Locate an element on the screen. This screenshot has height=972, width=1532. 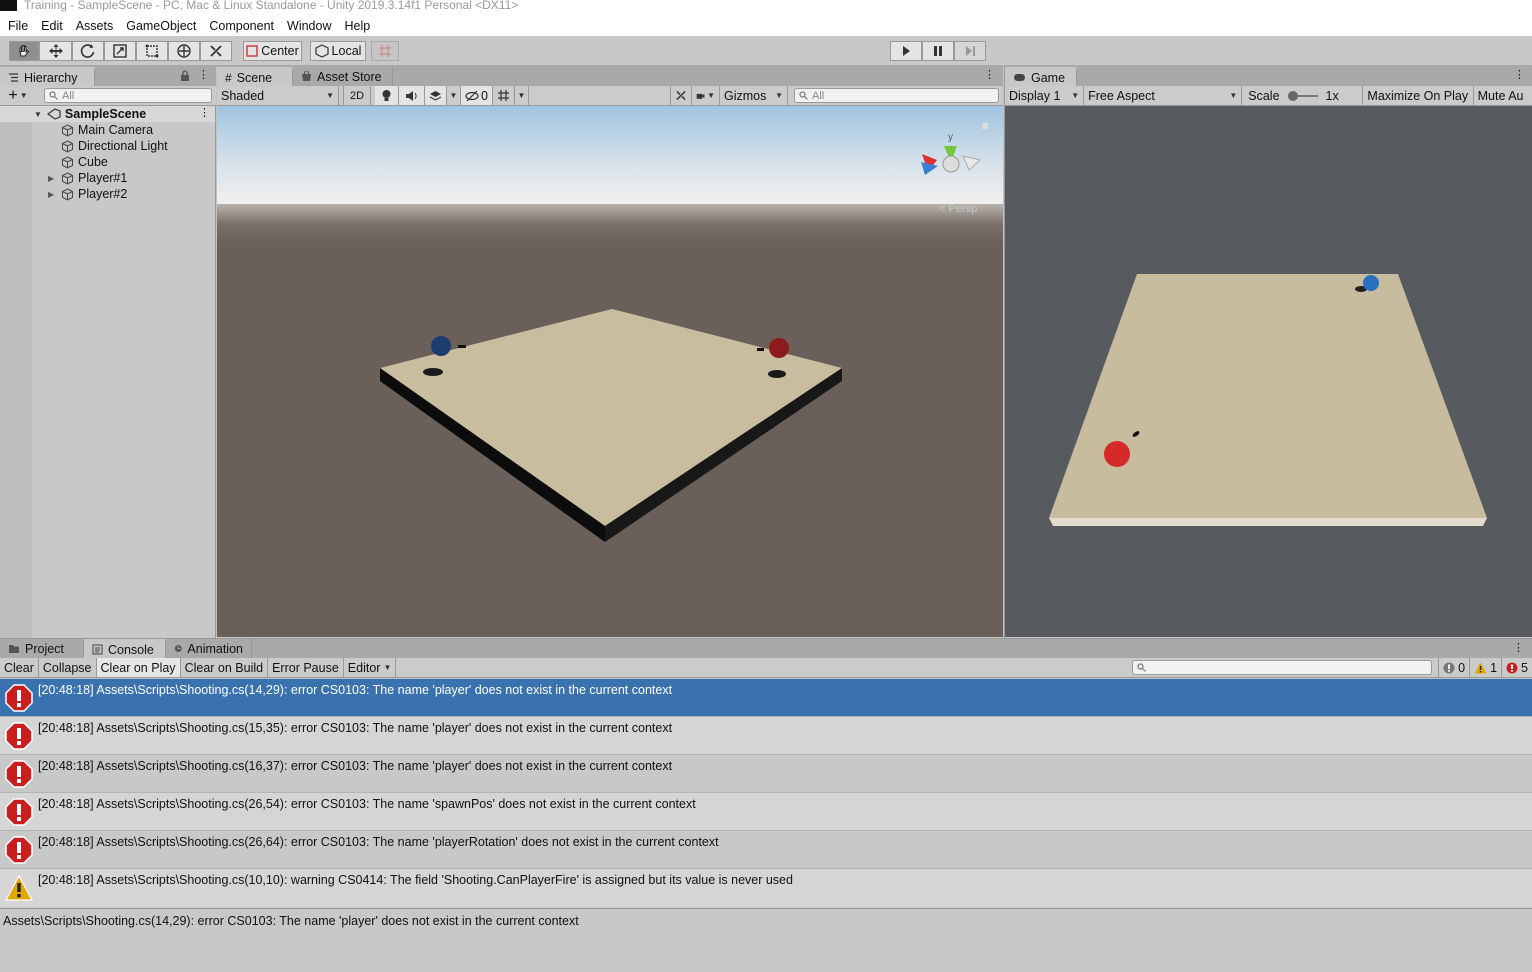
game-plane-edge is located at coordinates (1268, 522).